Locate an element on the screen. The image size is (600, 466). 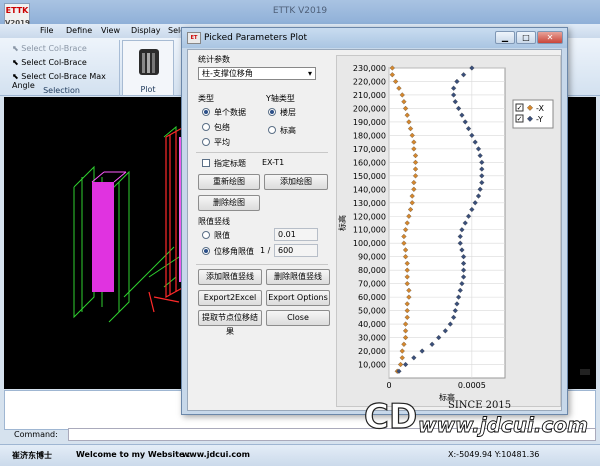
y-tick-label: 230,000 is located at coordinates (369, 68).